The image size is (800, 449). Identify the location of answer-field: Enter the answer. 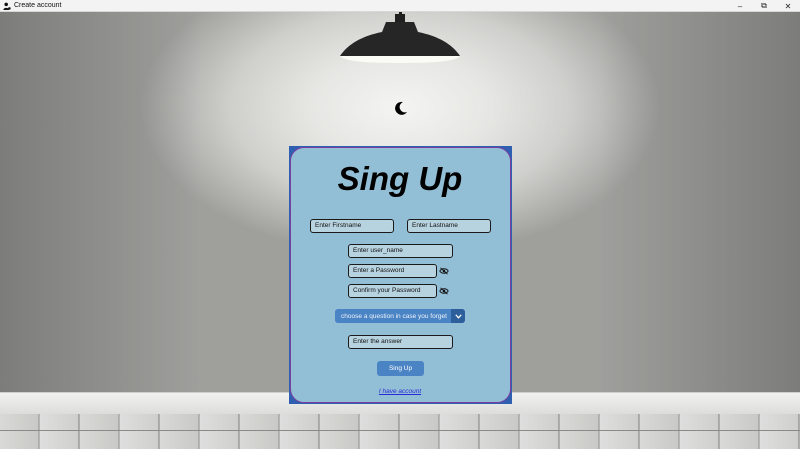
(400, 342).